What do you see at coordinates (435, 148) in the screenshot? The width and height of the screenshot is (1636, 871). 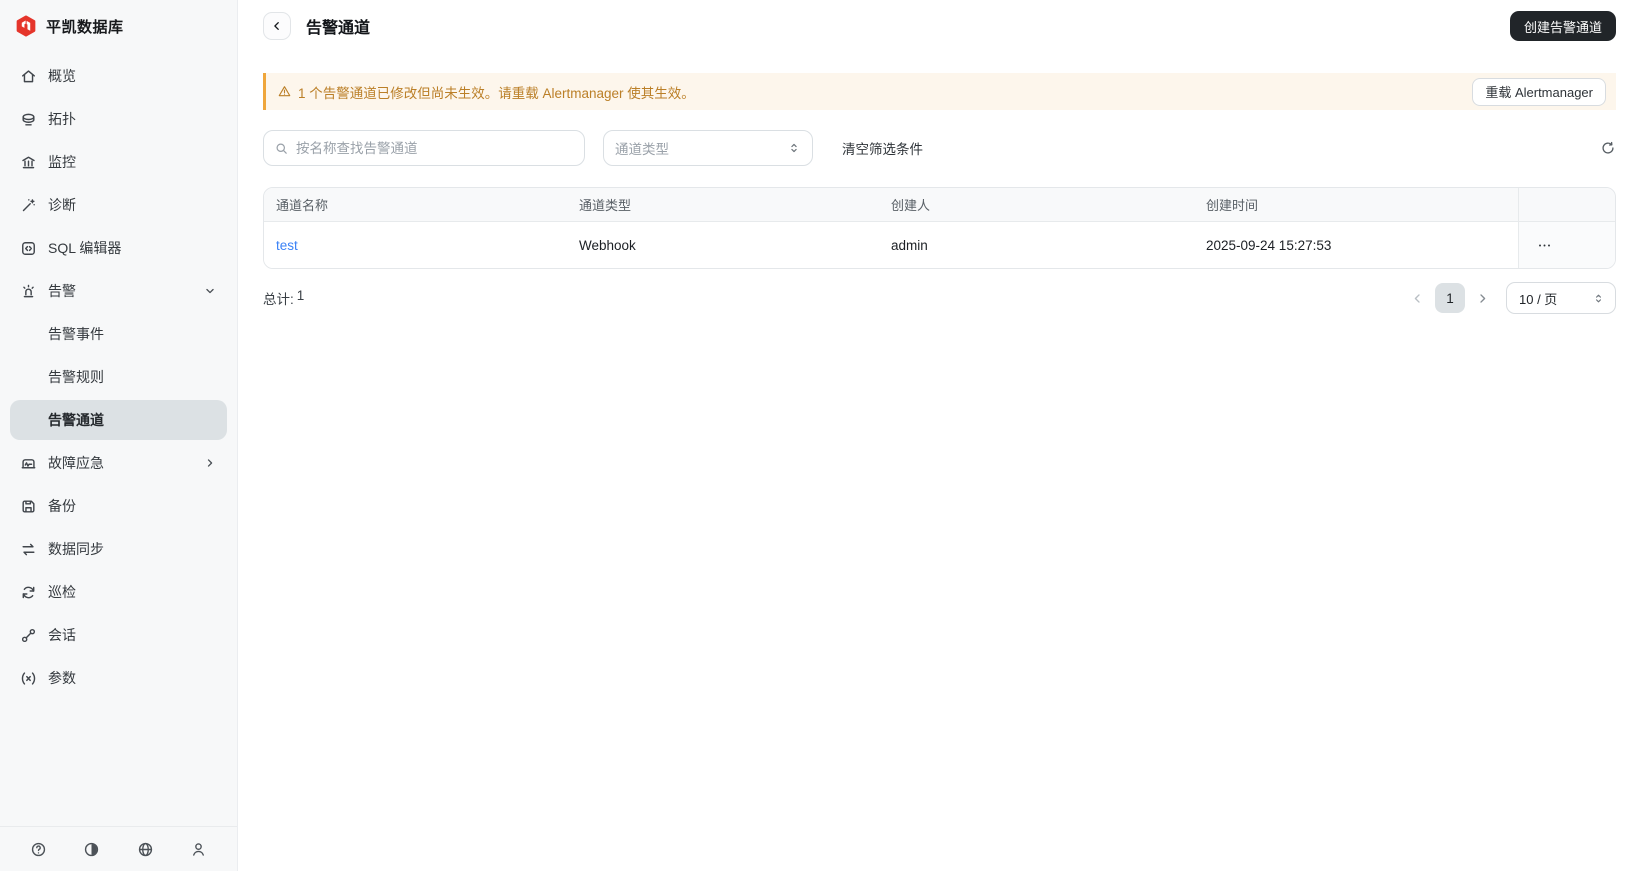 I see `search-input` at bounding box center [435, 148].